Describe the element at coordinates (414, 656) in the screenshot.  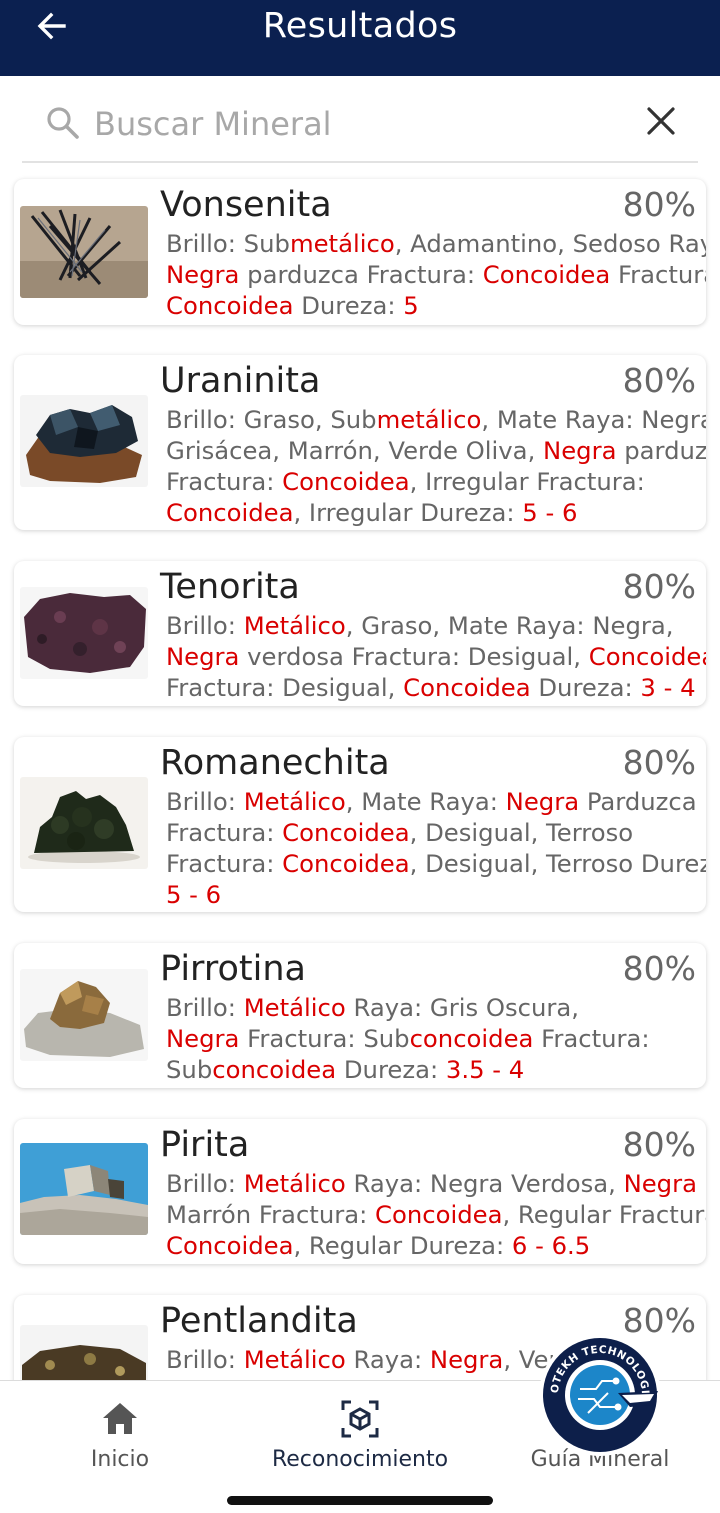
I see `property-text: verdosa Fractura: Desigual,` at that location.